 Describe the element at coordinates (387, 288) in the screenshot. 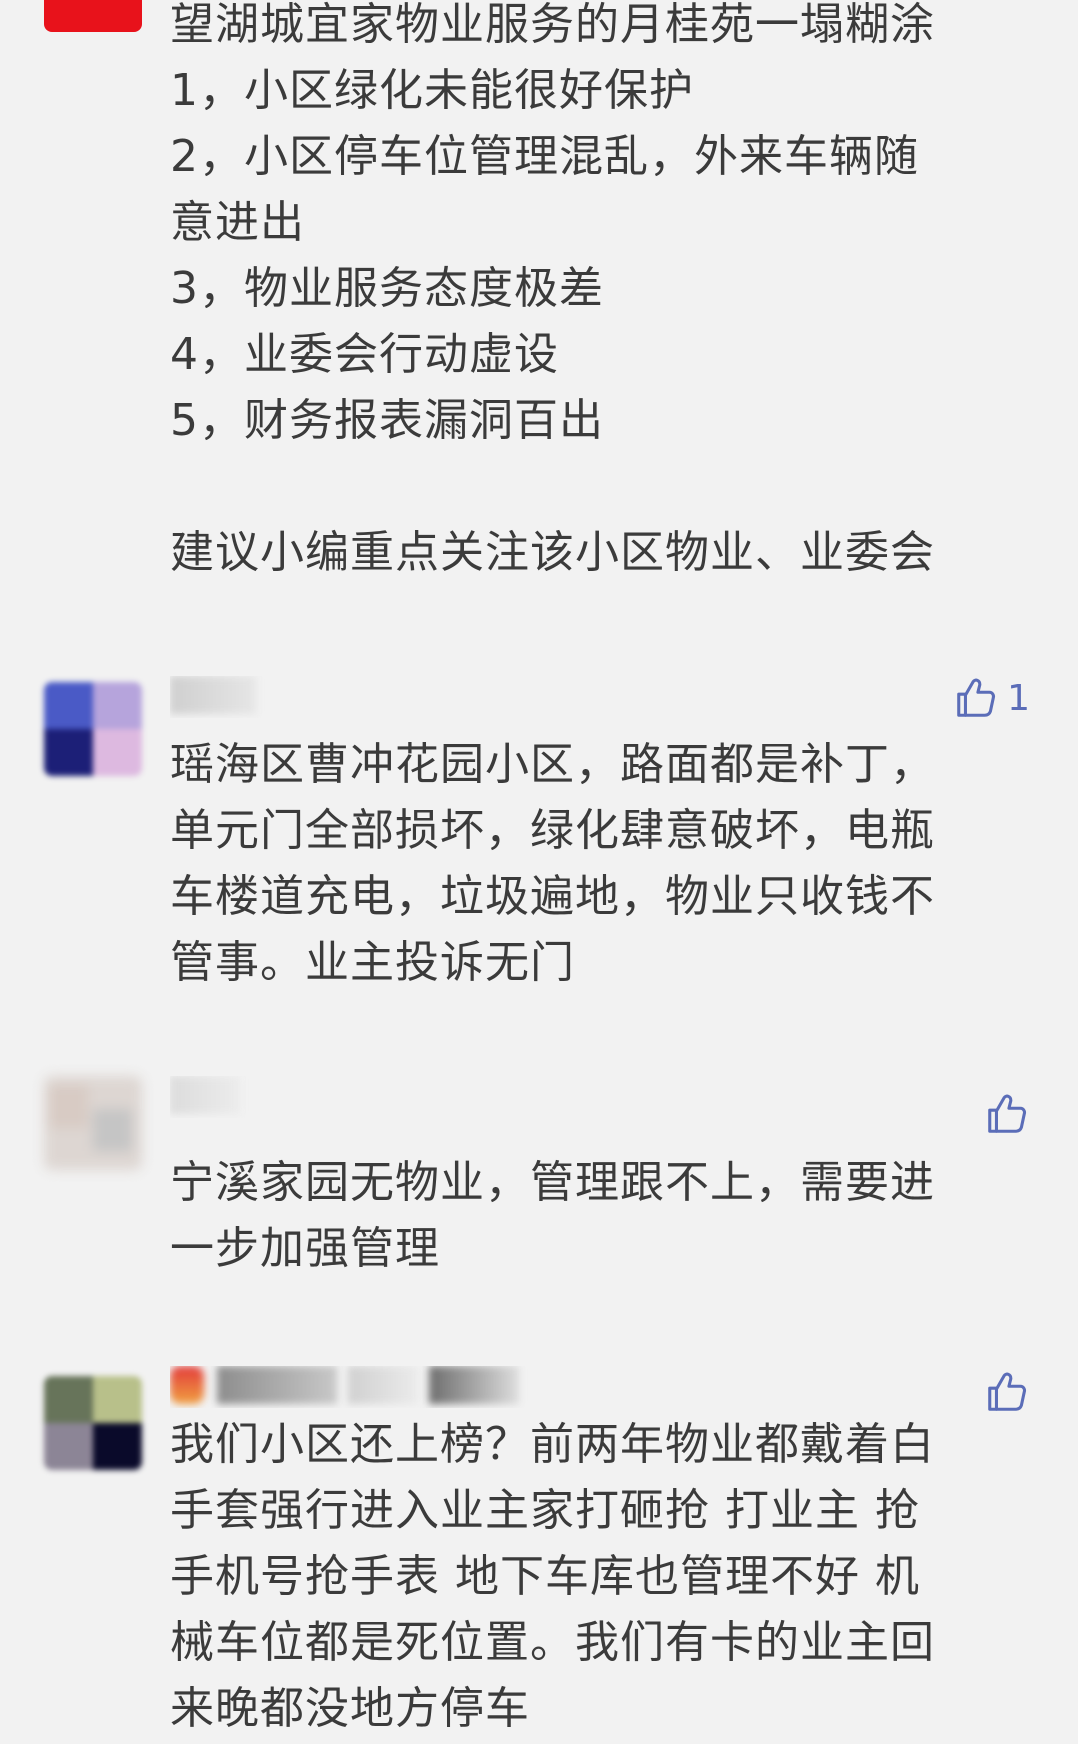

I see `comment-line: 3，物业服务态度极差` at that location.